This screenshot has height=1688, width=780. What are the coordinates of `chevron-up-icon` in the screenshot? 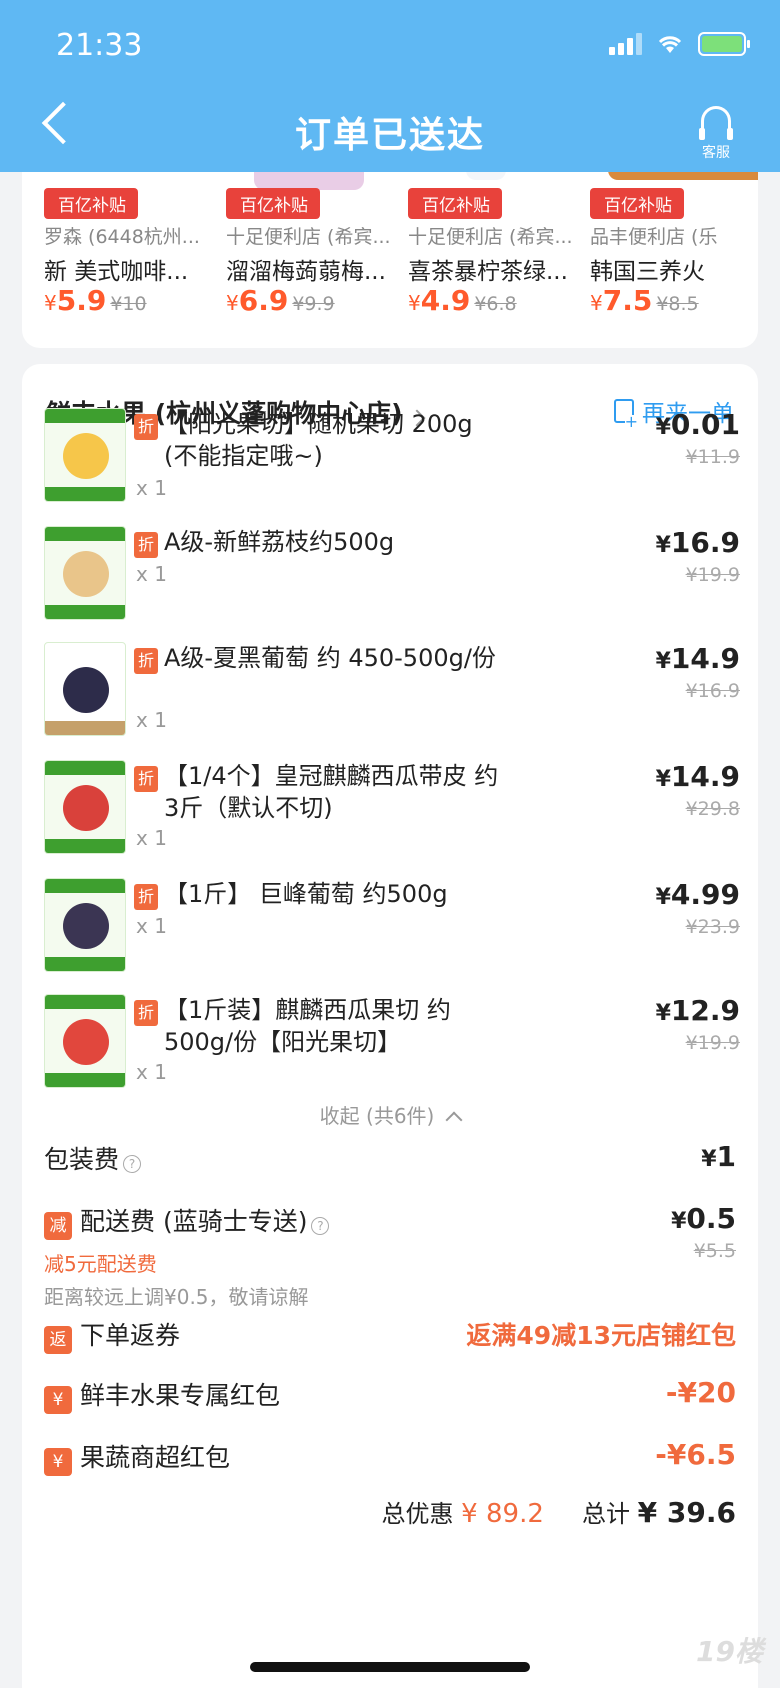 It's located at (454, 1119).